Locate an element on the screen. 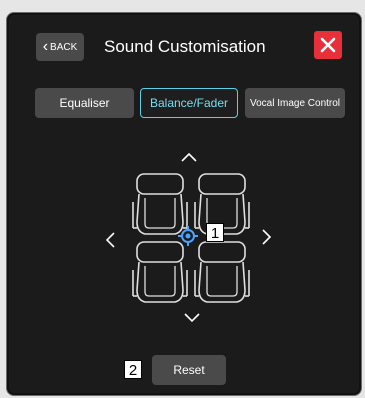 The image size is (365, 398). fader-rear-arrow is located at coordinates (192, 318).